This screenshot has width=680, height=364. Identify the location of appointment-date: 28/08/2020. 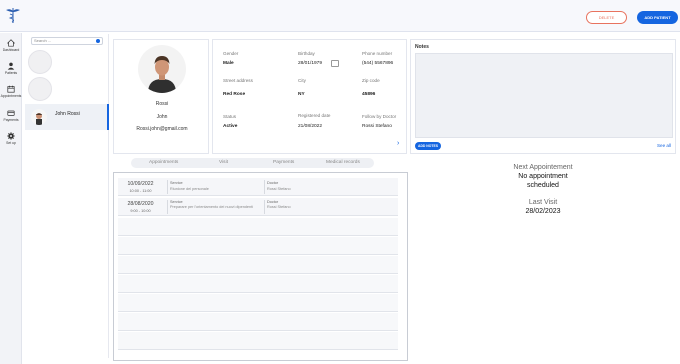
(140, 204).